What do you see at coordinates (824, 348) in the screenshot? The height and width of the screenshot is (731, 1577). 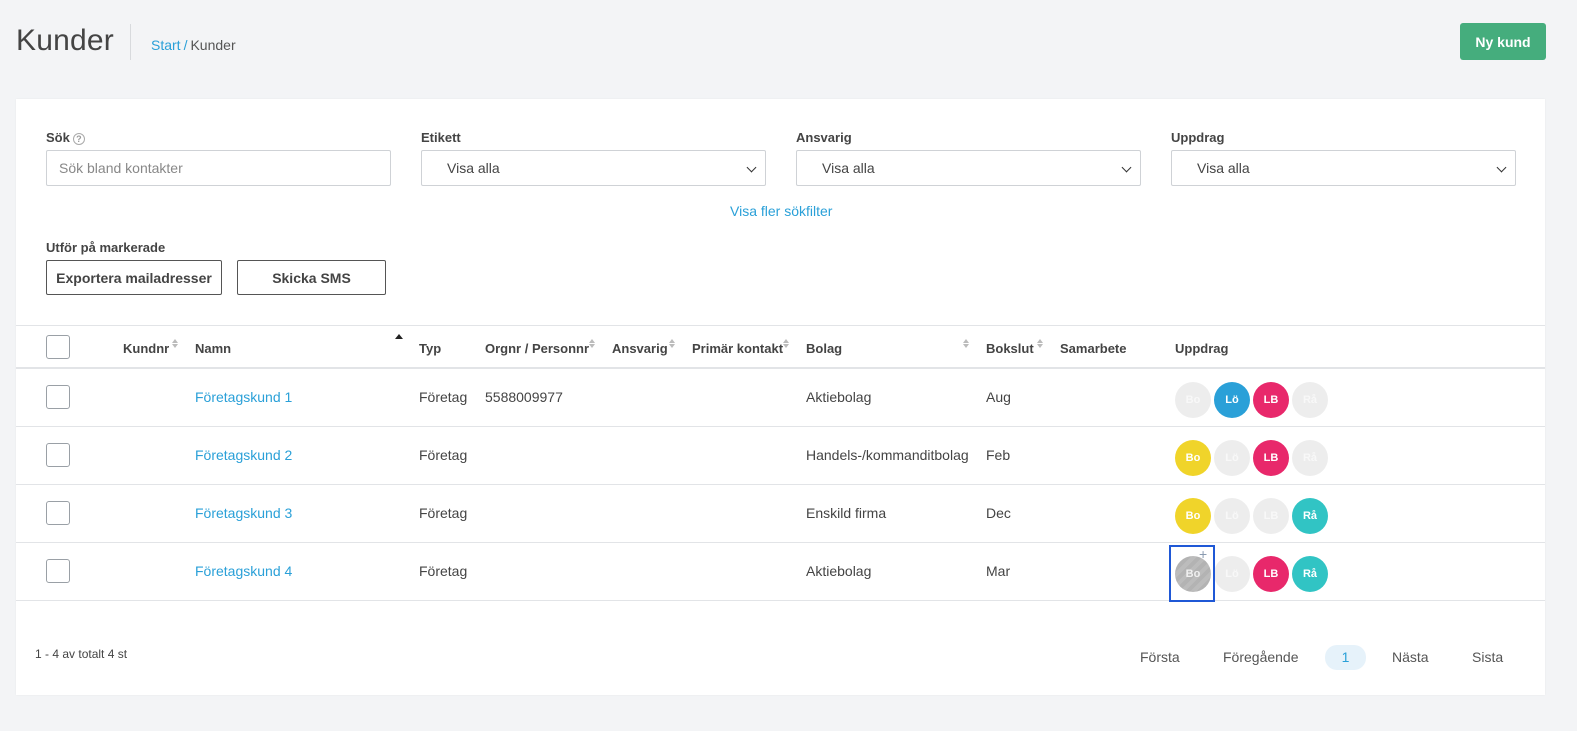 I see `column-header-bolag: Bolag` at bounding box center [824, 348].